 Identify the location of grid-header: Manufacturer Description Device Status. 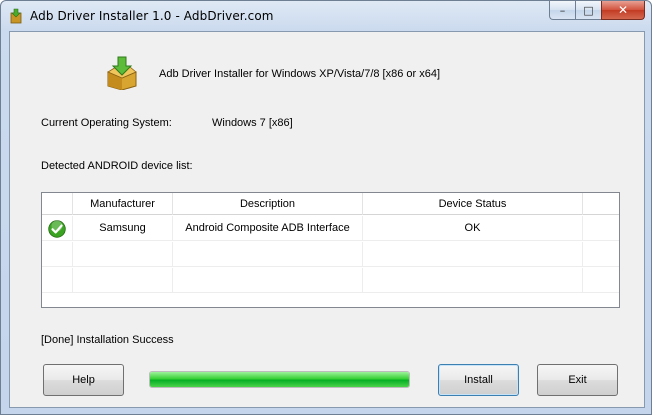
(330, 204).